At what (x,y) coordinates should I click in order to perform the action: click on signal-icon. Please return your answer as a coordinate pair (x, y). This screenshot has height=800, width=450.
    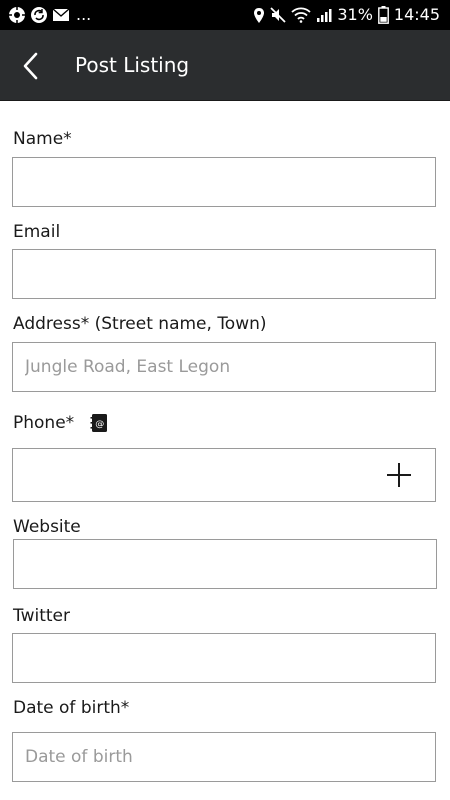
    Looking at the image, I should click on (324, 15).